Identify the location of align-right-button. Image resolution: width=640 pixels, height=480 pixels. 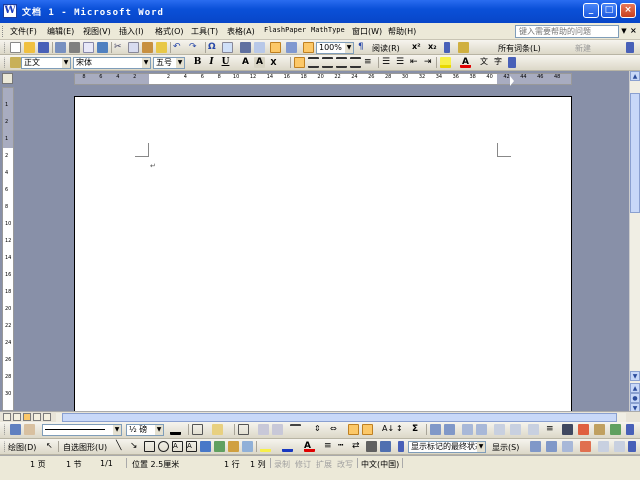
(327, 62).